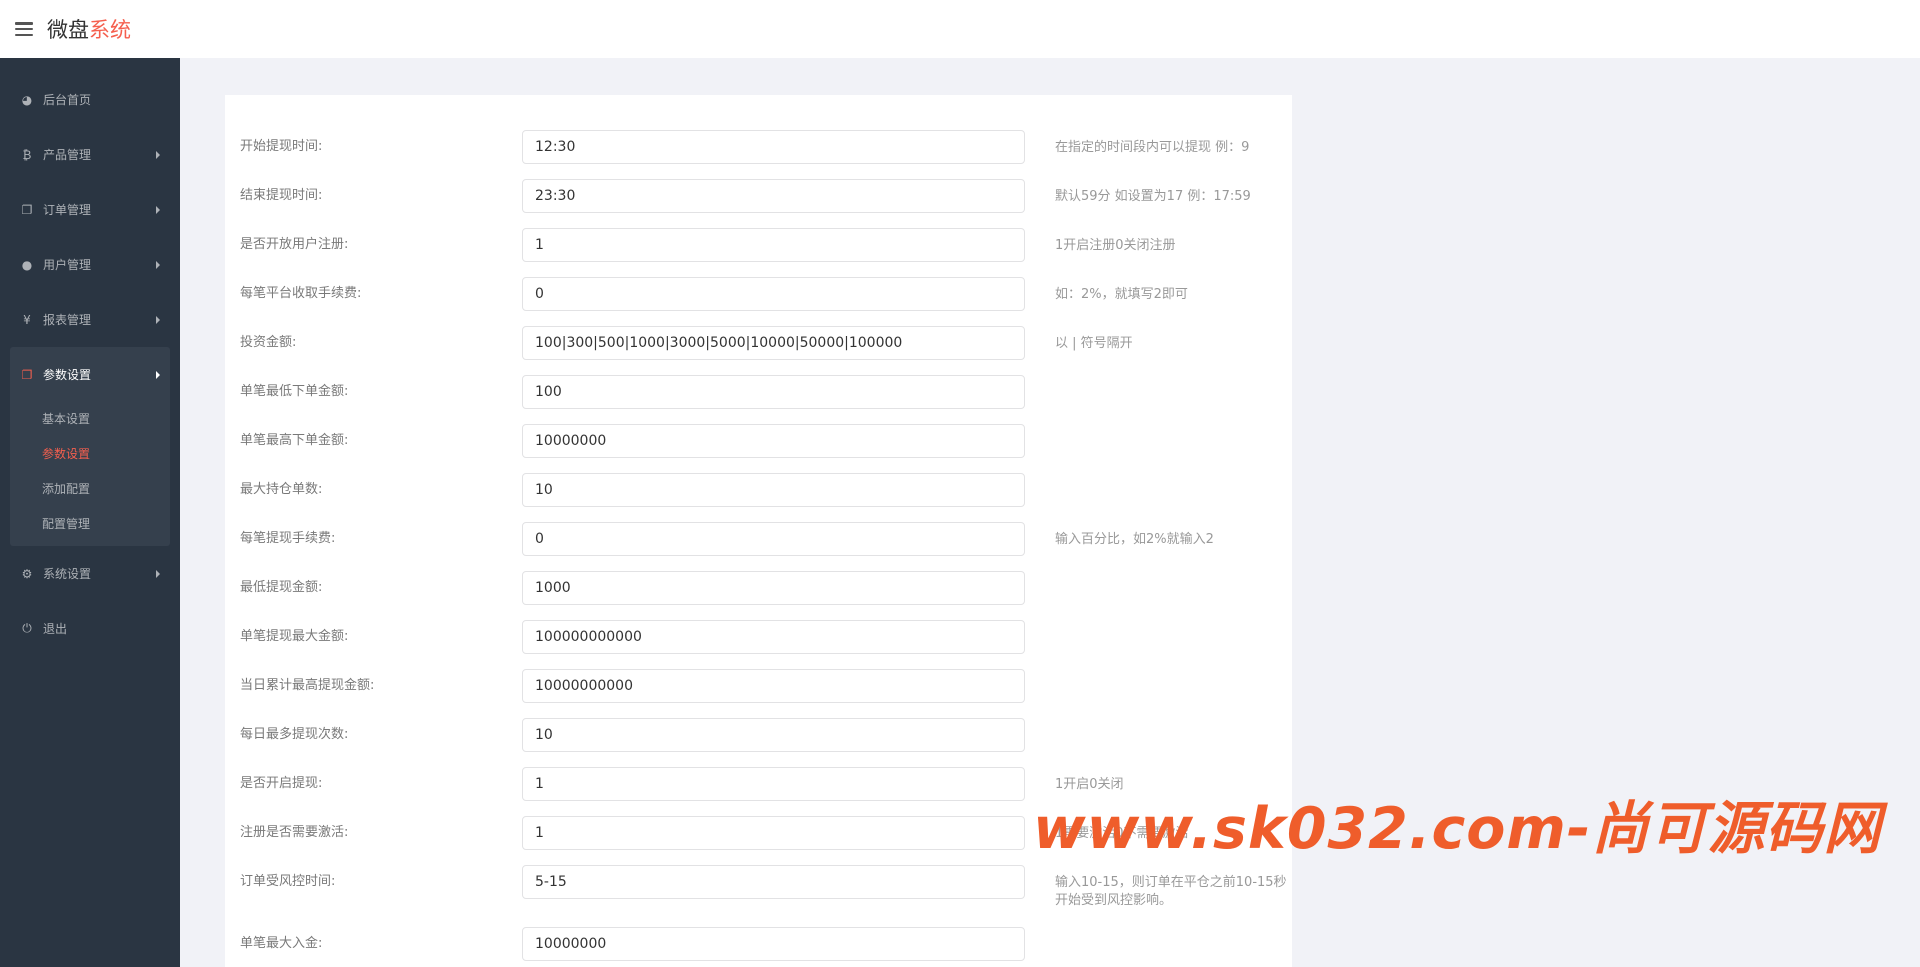 The height and width of the screenshot is (967, 1920). Describe the element at coordinates (281, 489) in the screenshot. I see `field-label: 最大持仓单数:` at that location.